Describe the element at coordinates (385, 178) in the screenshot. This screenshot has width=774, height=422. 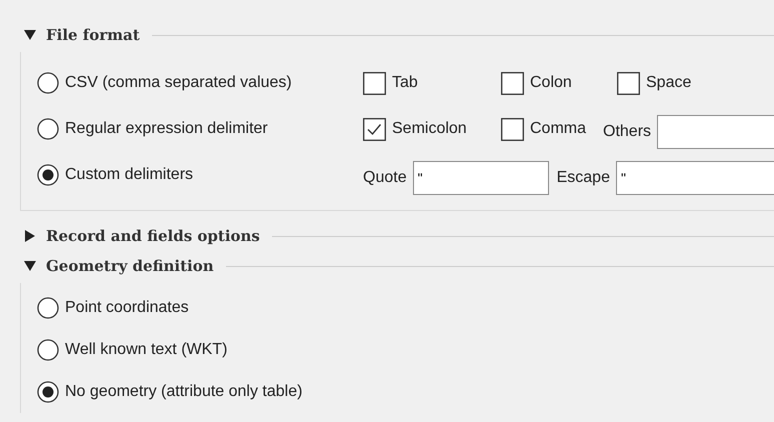
I see `field-label: Quote` at that location.